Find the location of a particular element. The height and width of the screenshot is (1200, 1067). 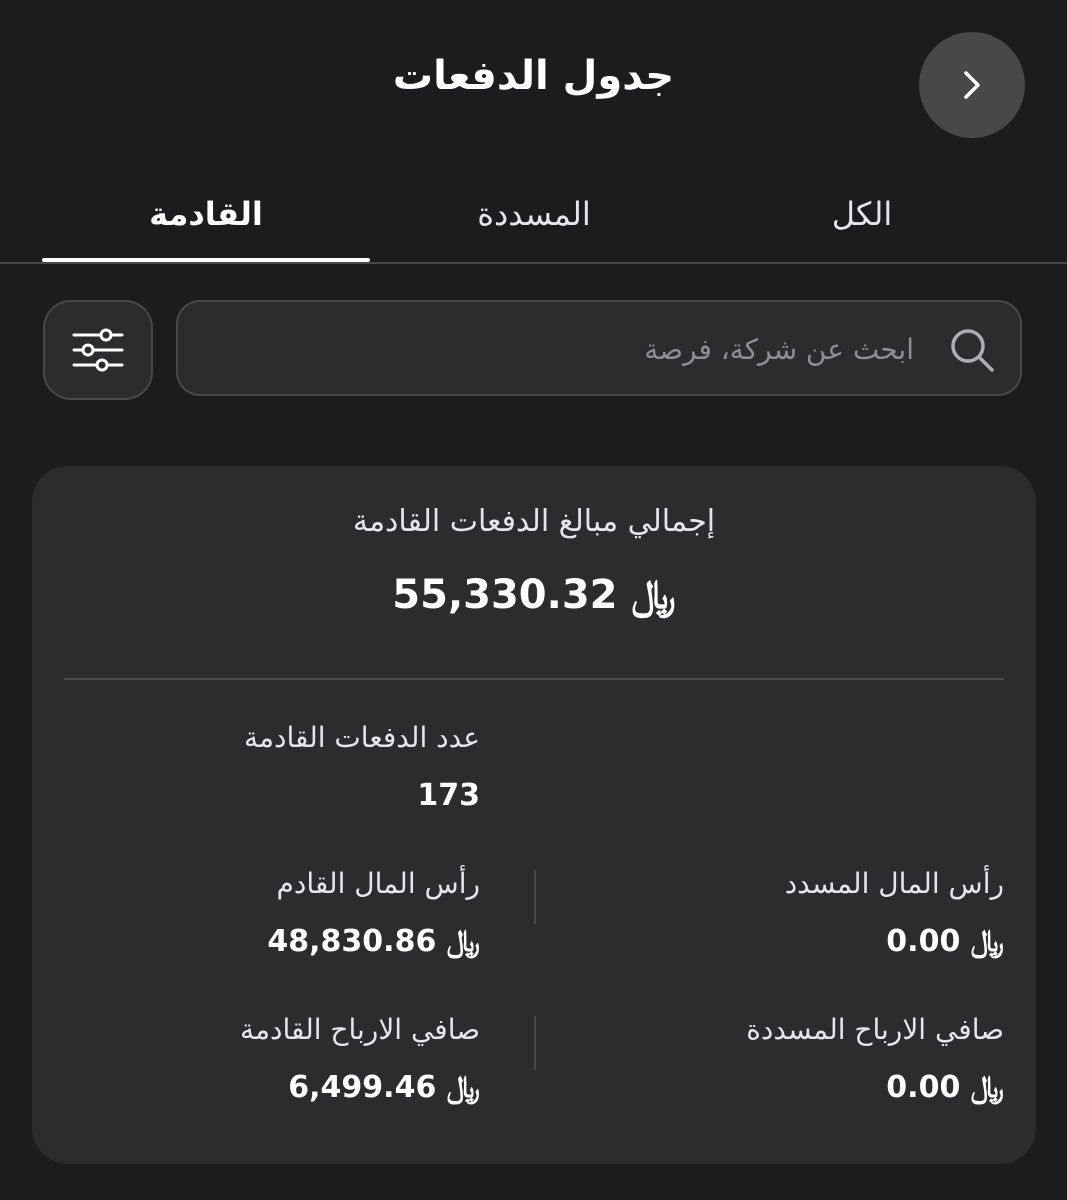

count-value: 173 is located at coordinates (448, 795).